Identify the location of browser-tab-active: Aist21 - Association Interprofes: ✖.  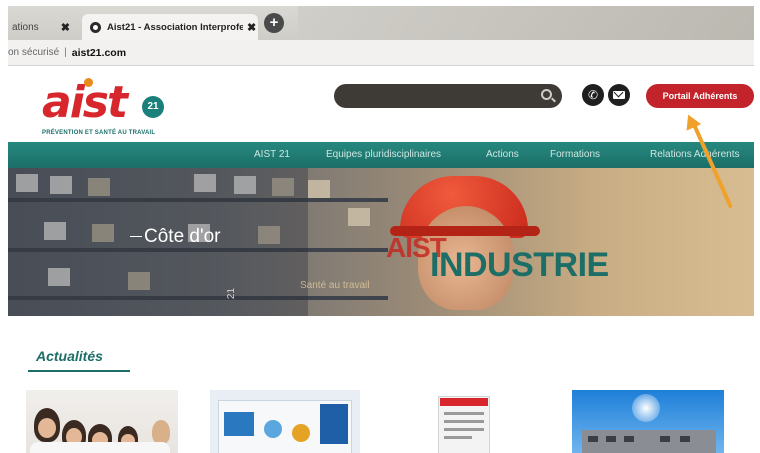
(170, 27).